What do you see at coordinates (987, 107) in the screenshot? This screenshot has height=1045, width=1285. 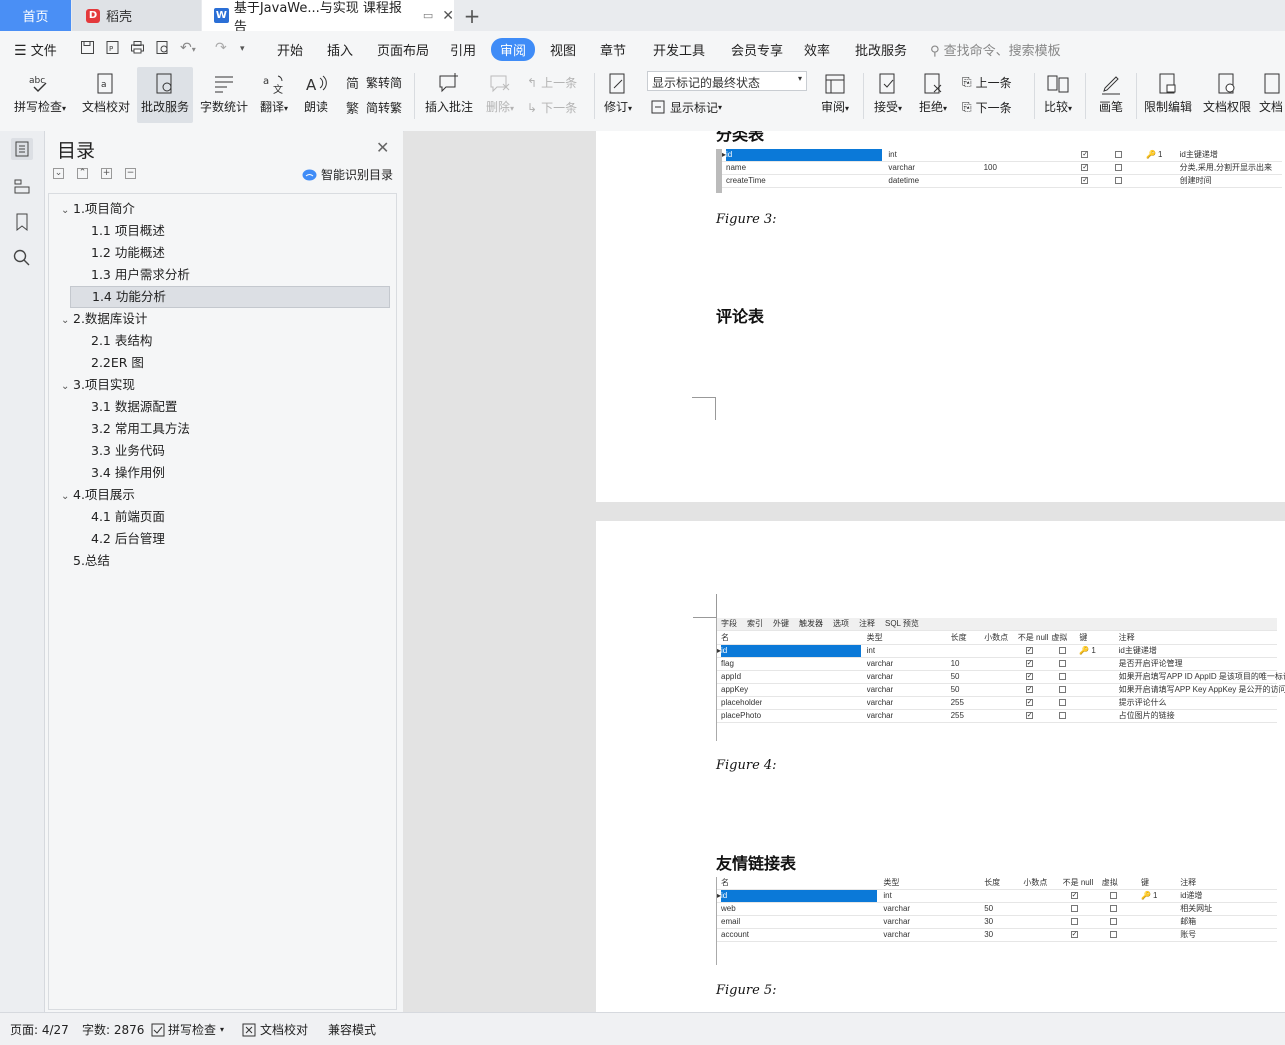 I see `next-change-button: ⎘ 下一条` at bounding box center [987, 107].